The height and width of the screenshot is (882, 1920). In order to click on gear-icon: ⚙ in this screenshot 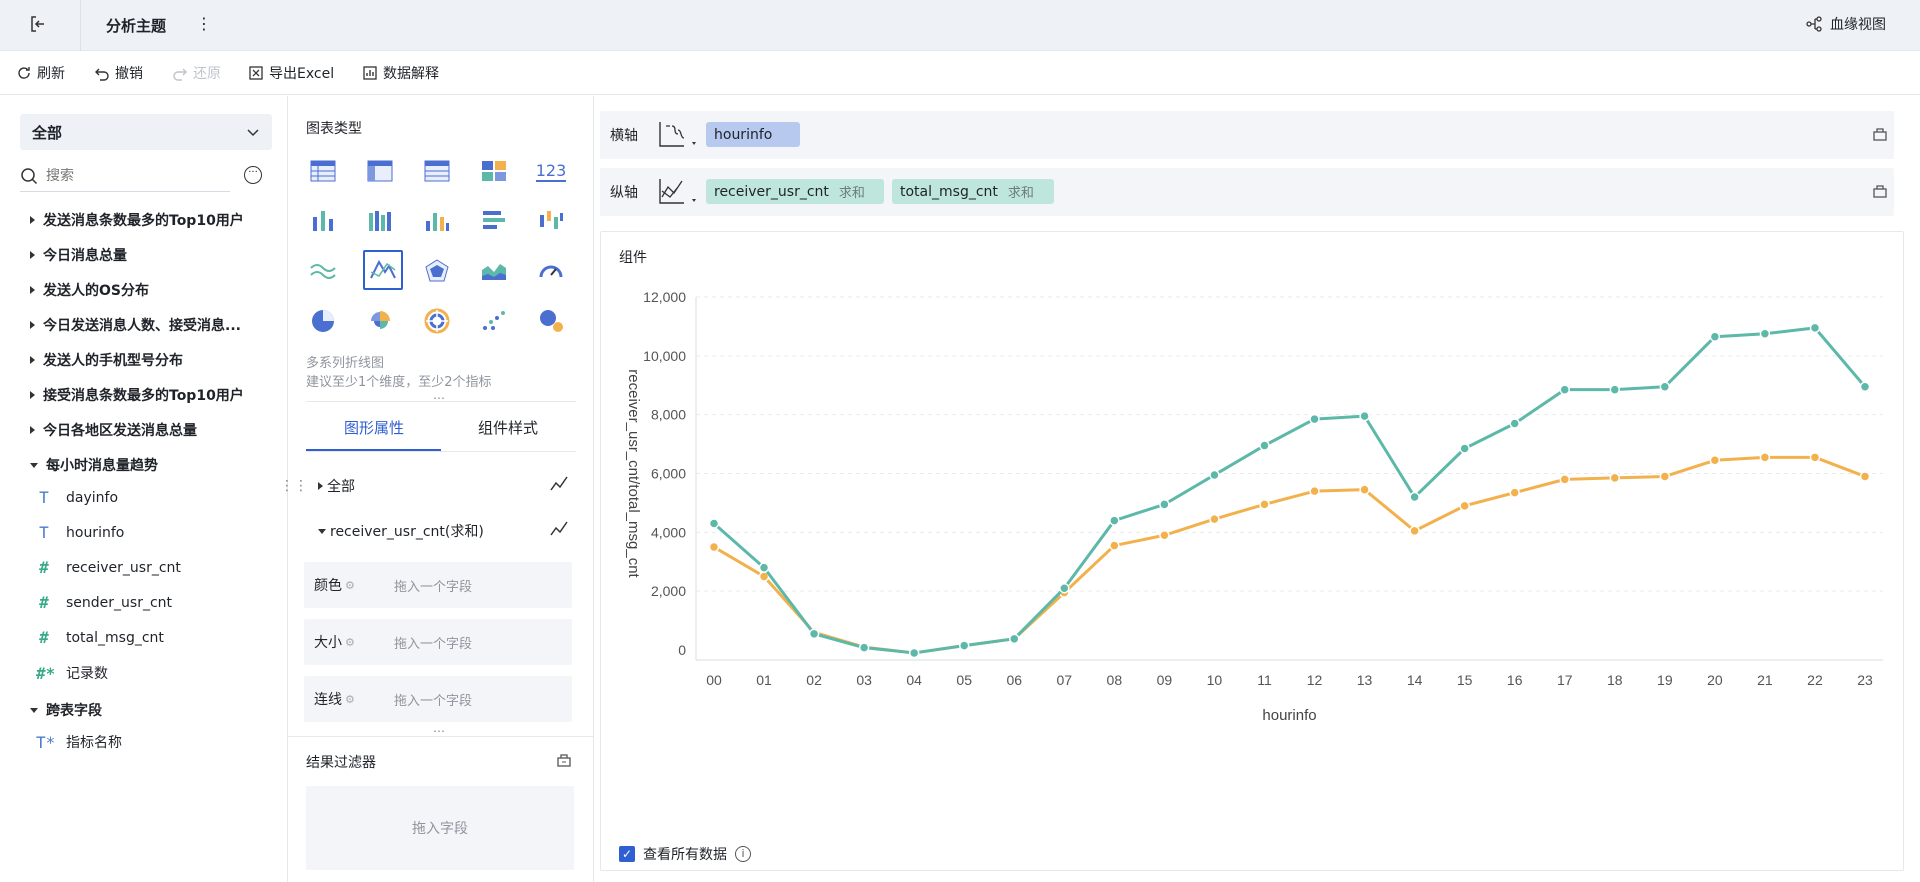, I will do `click(350, 642)`.